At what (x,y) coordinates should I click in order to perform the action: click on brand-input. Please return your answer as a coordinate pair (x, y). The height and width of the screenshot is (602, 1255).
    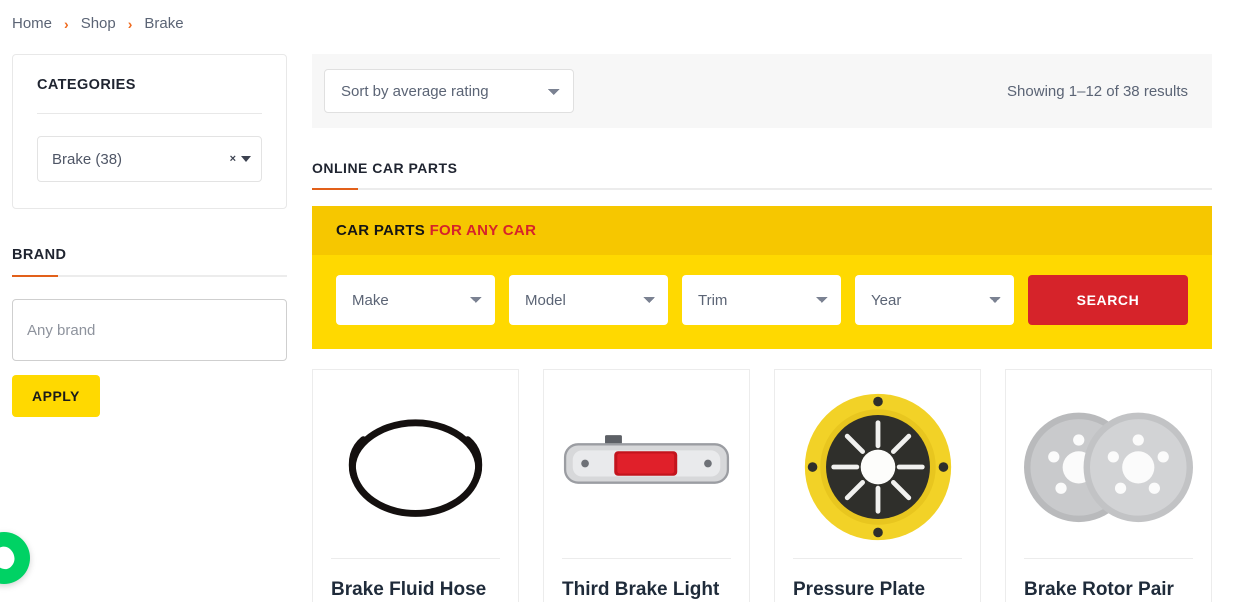
    Looking at the image, I should click on (149, 330).